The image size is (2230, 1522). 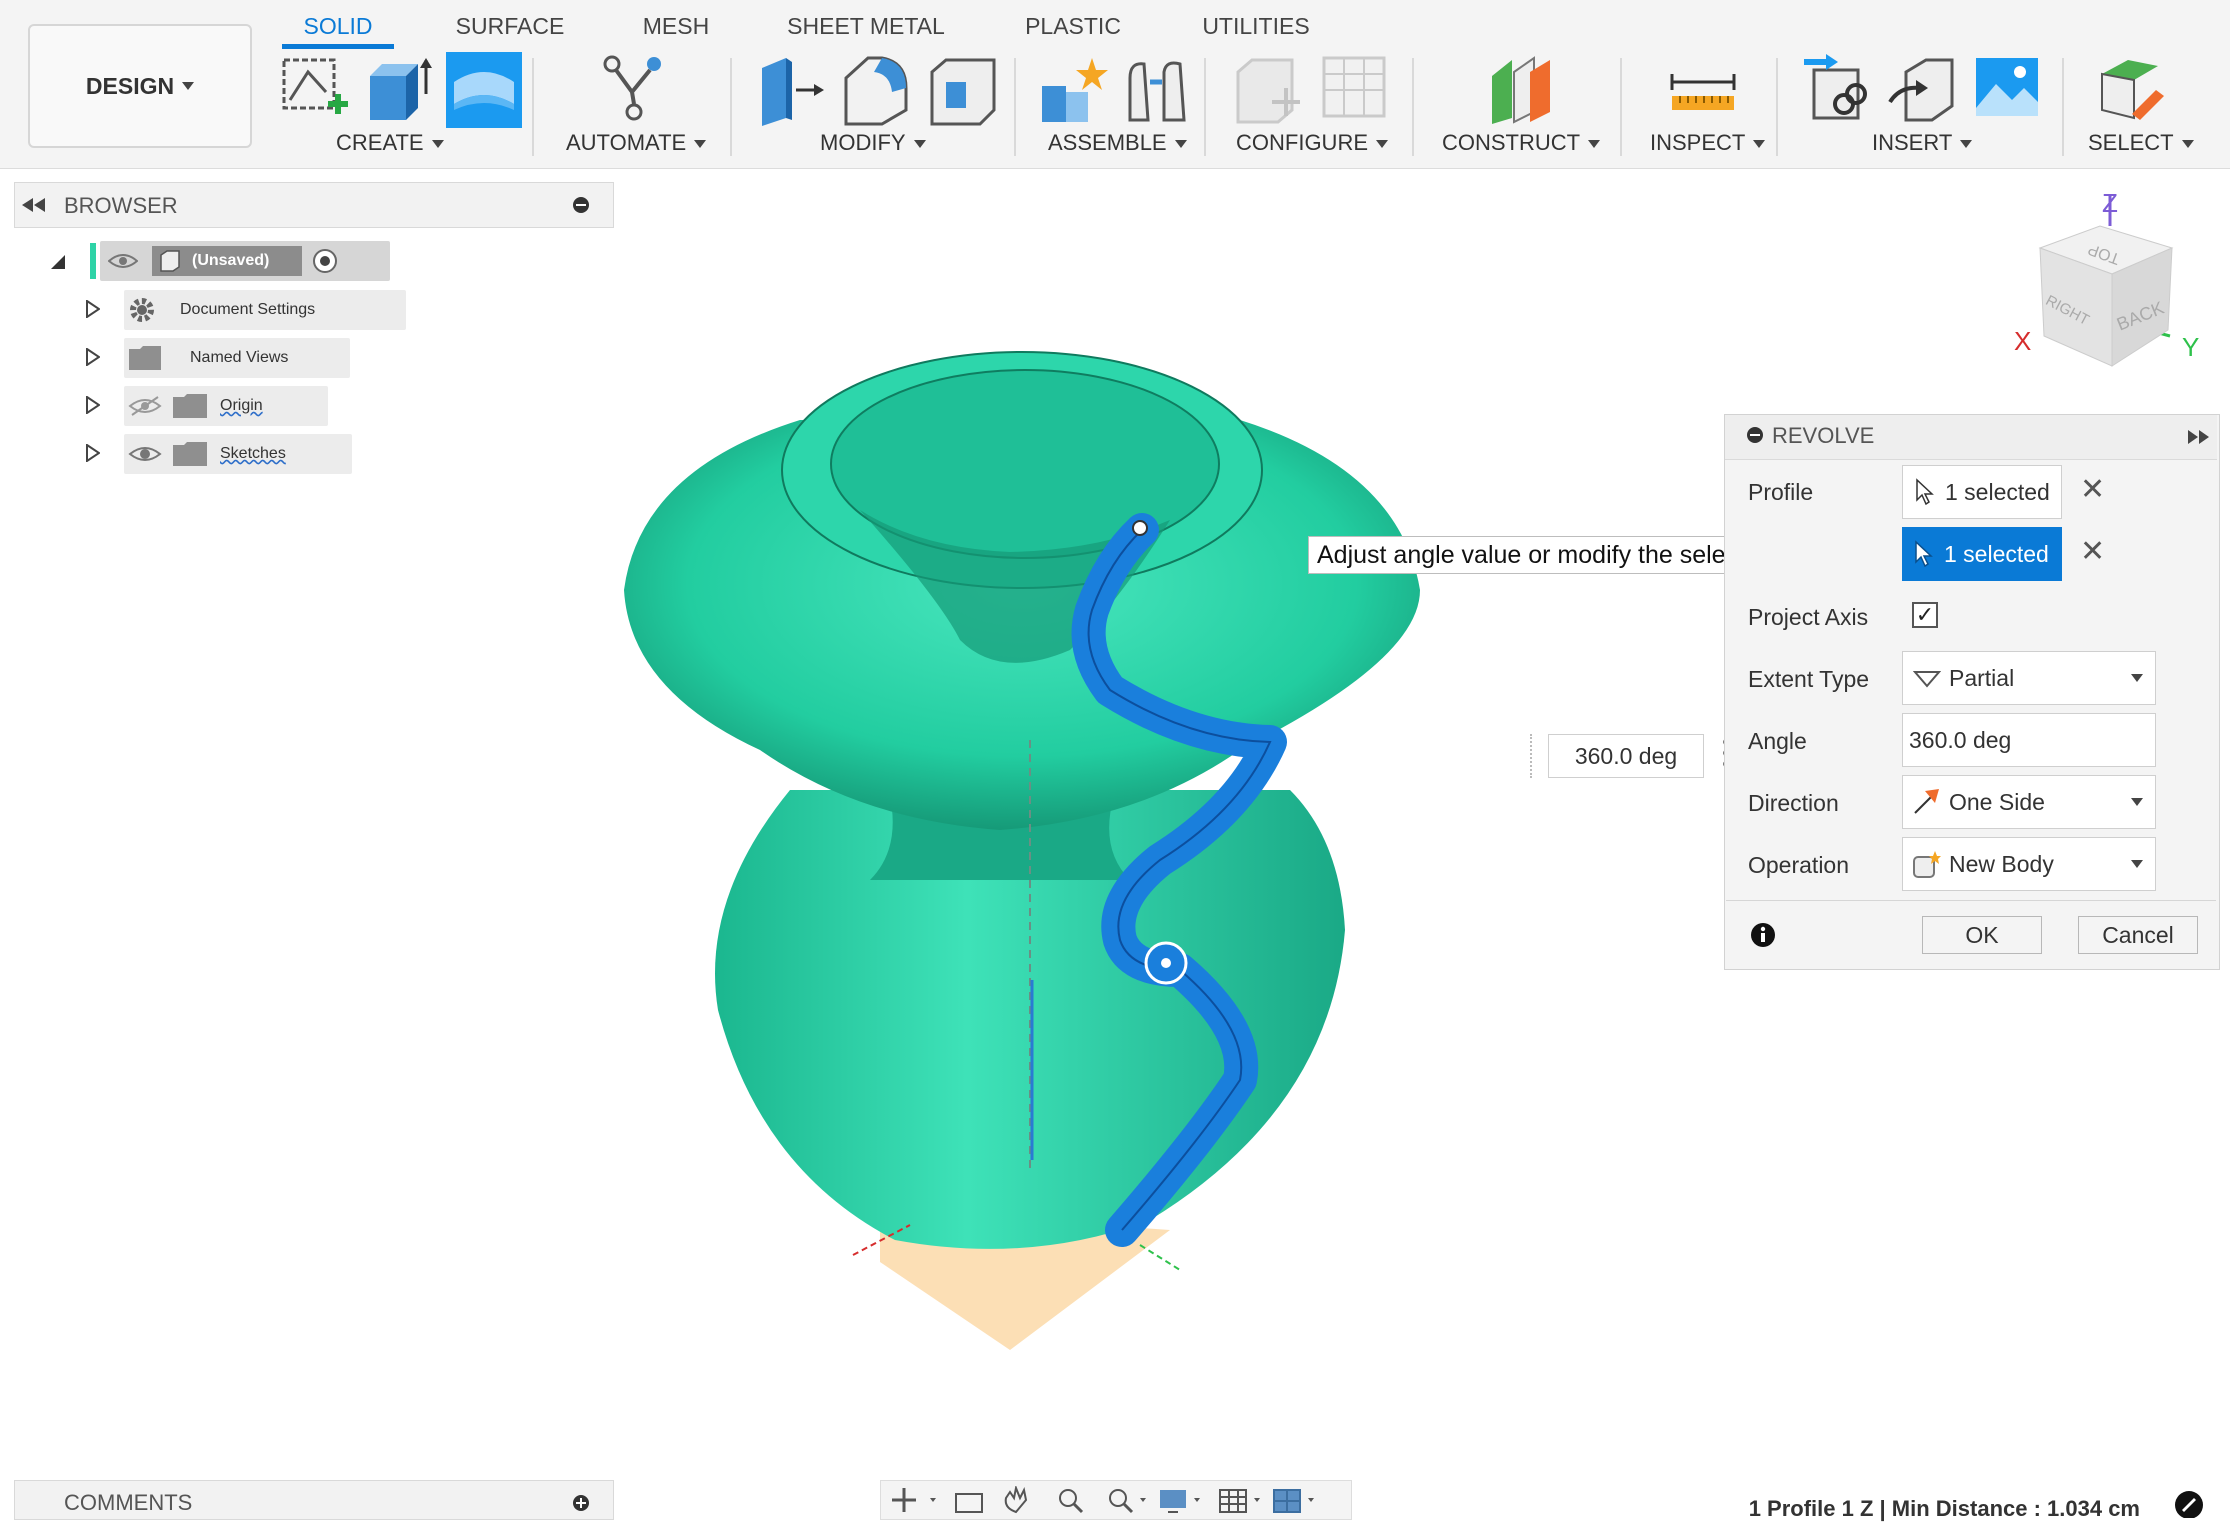 What do you see at coordinates (1626, 756) in the screenshot?
I see `viewport-angle-input: 360.0 deg` at bounding box center [1626, 756].